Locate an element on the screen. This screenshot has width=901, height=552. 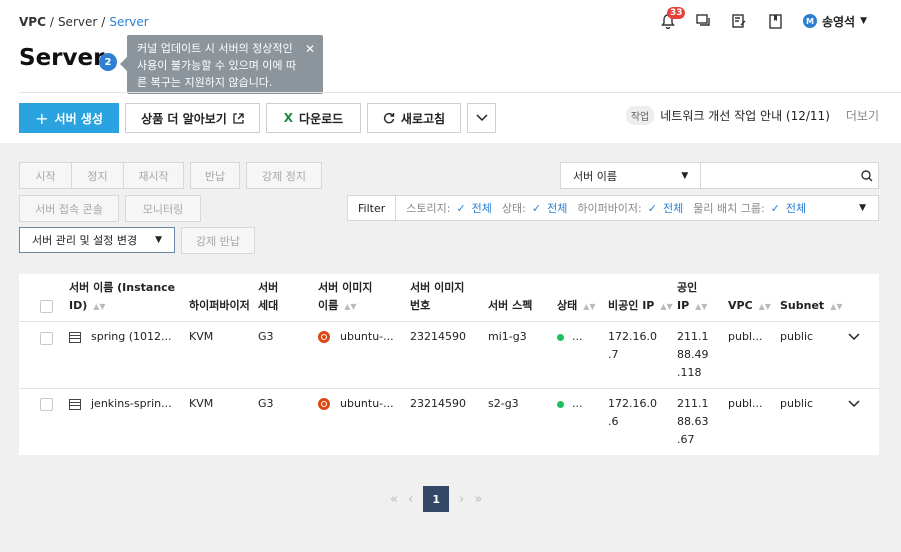
monitoring-button: 모니터링 is located at coordinates (163, 208).